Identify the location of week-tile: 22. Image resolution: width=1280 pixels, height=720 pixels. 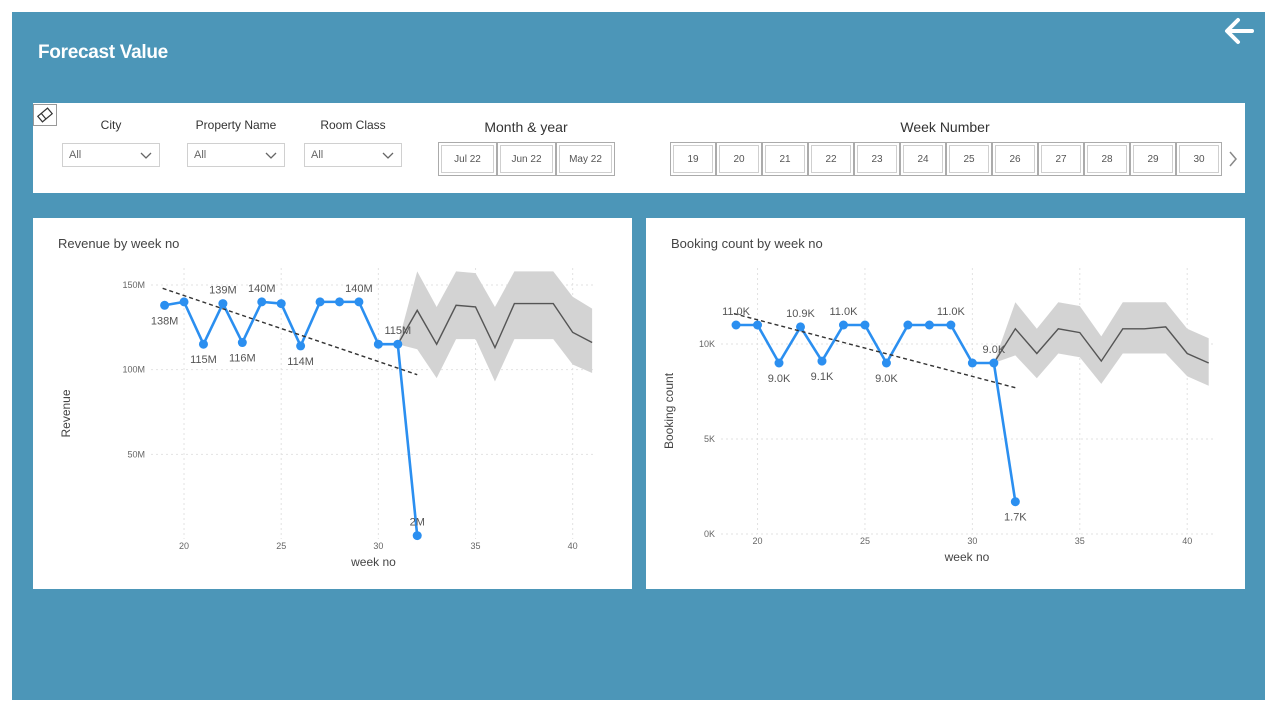
(831, 159).